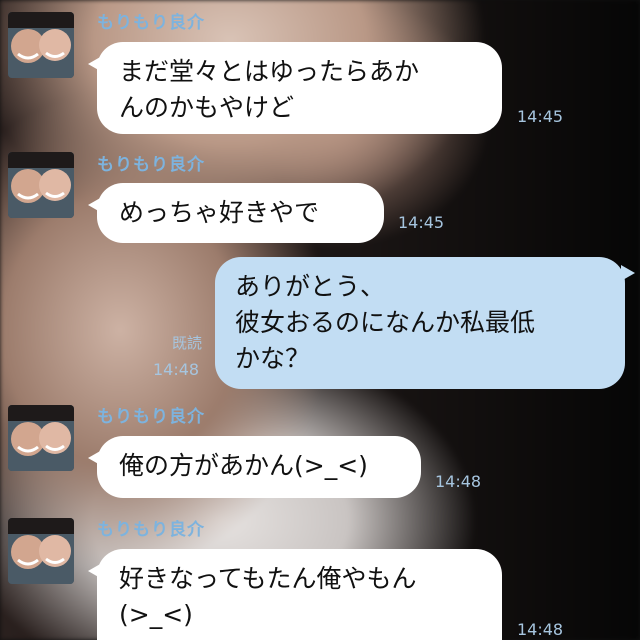  Describe the element at coordinates (236, 213) in the screenshot. I see `message-bubble: めっちゃ好きやで` at that location.